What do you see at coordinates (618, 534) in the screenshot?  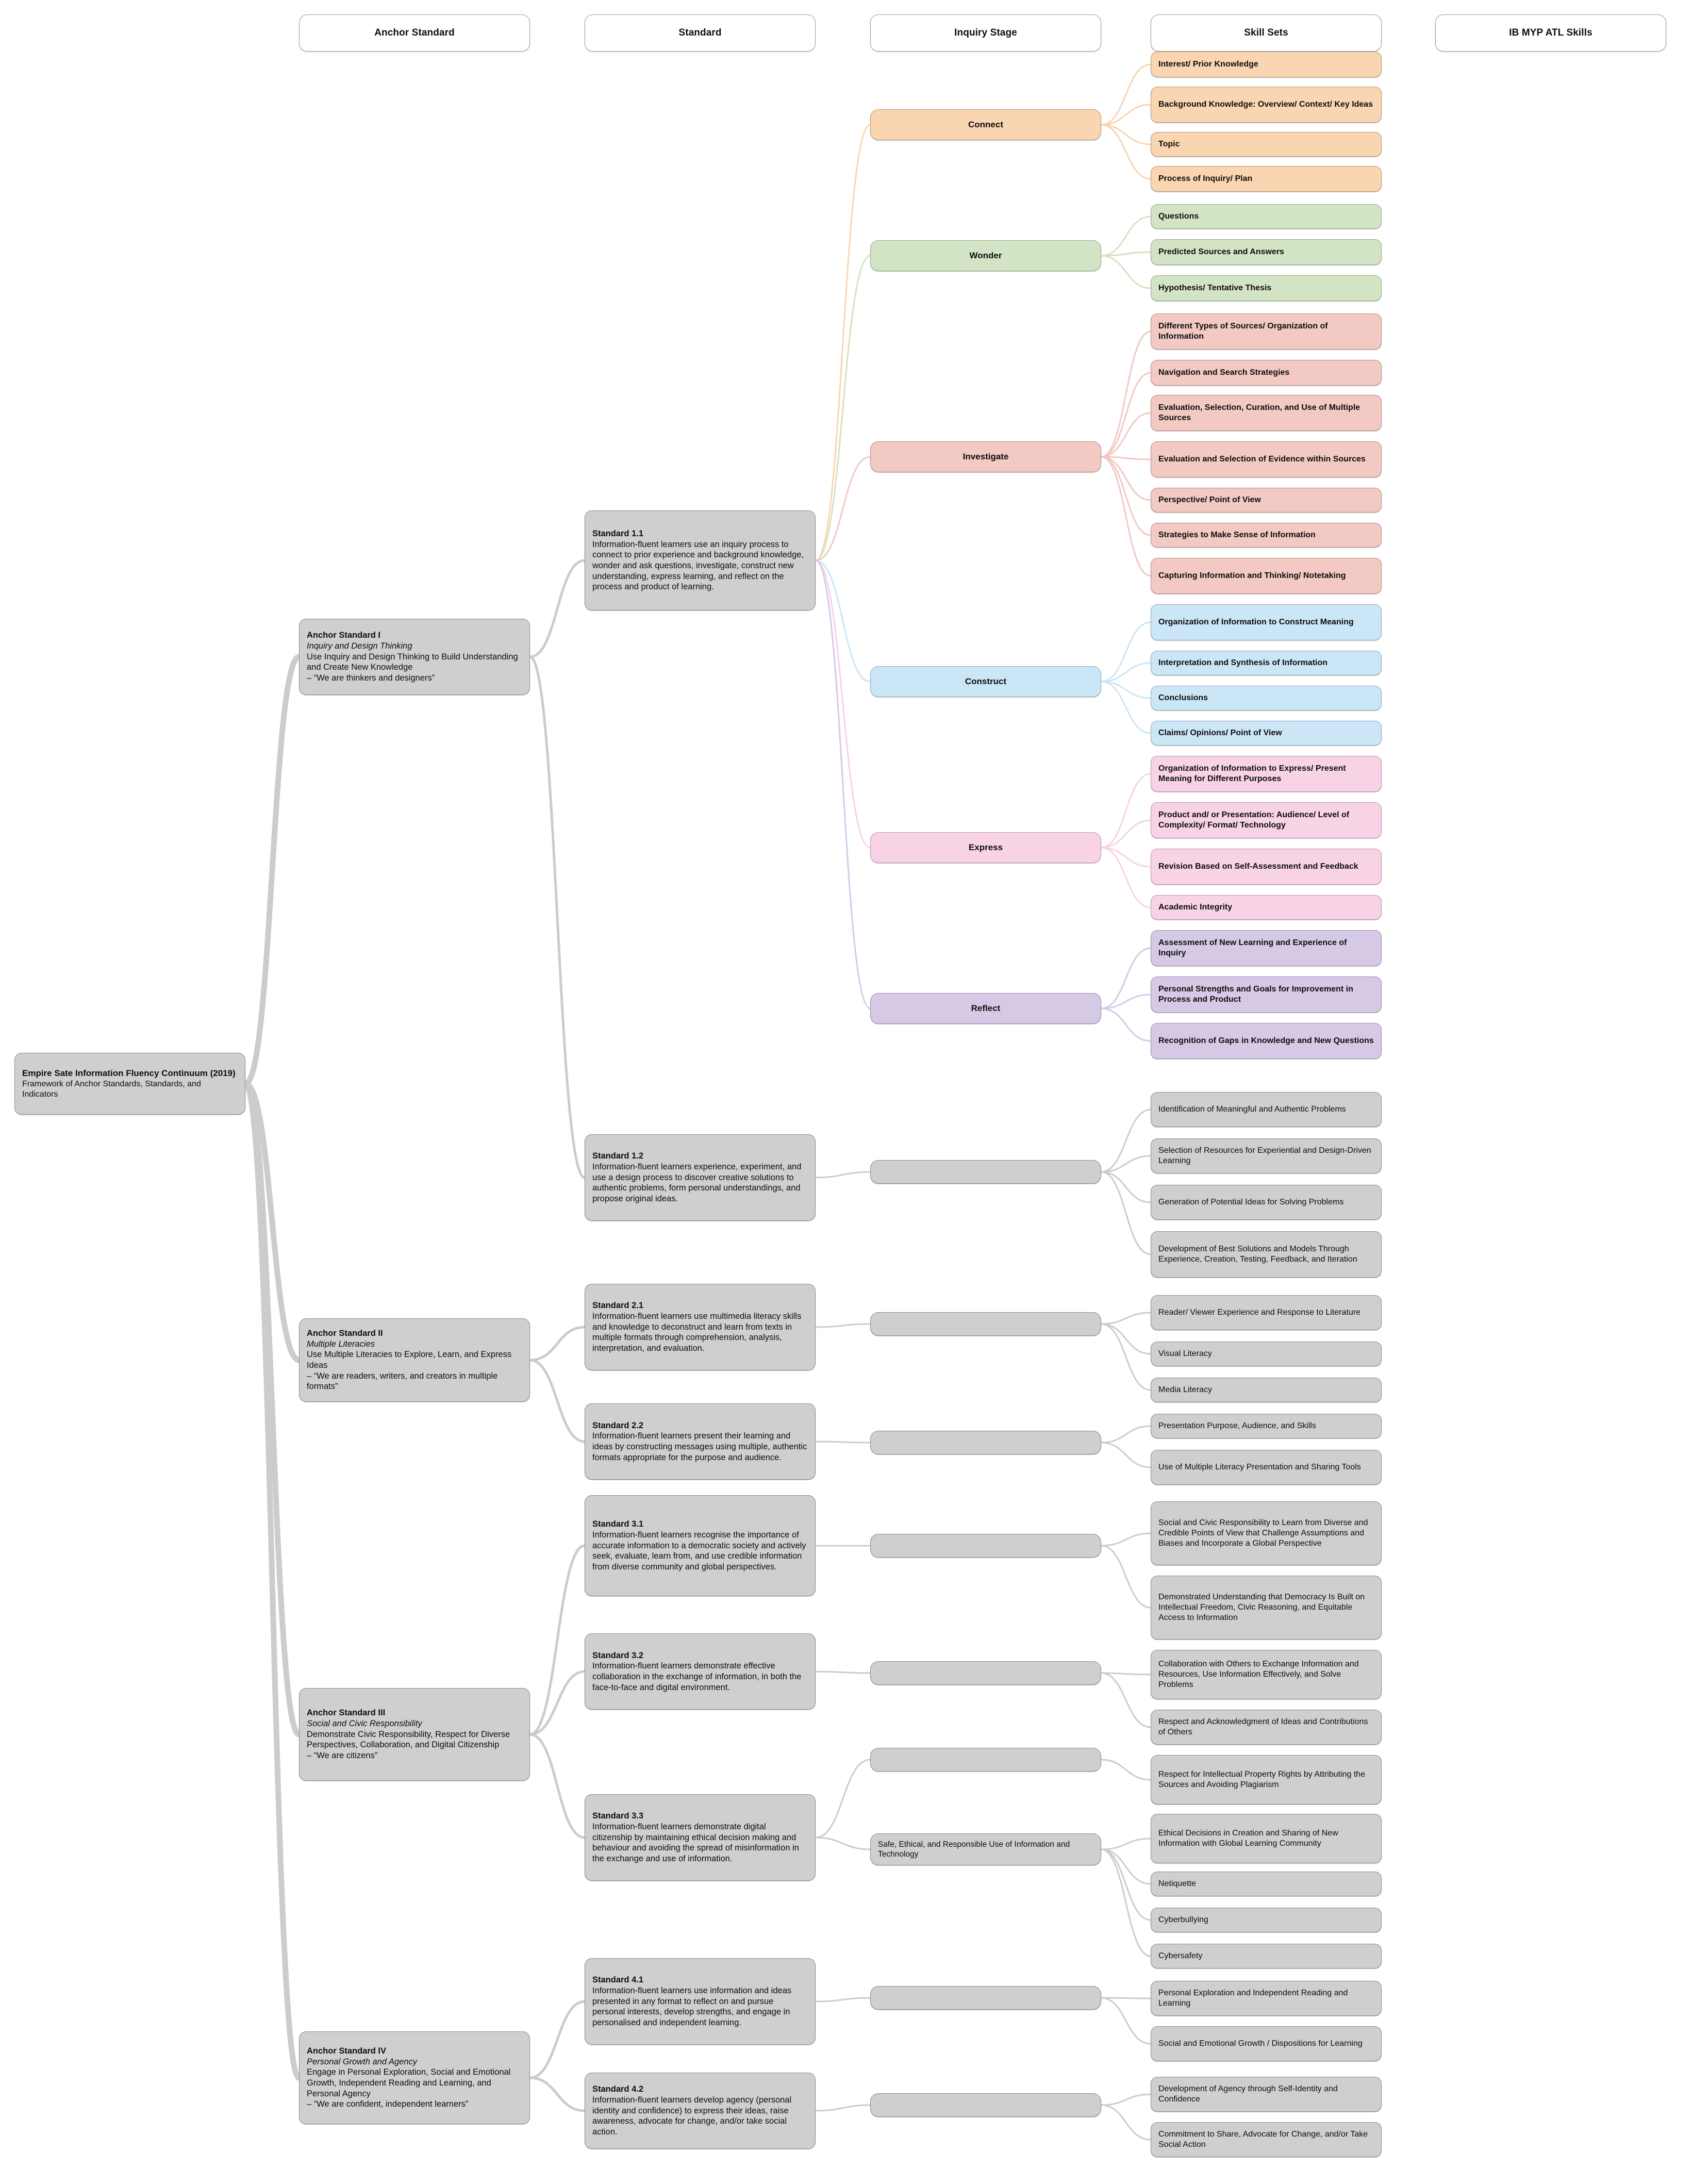 I see `standard-head: Standard 1.1` at bounding box center [618, 534].